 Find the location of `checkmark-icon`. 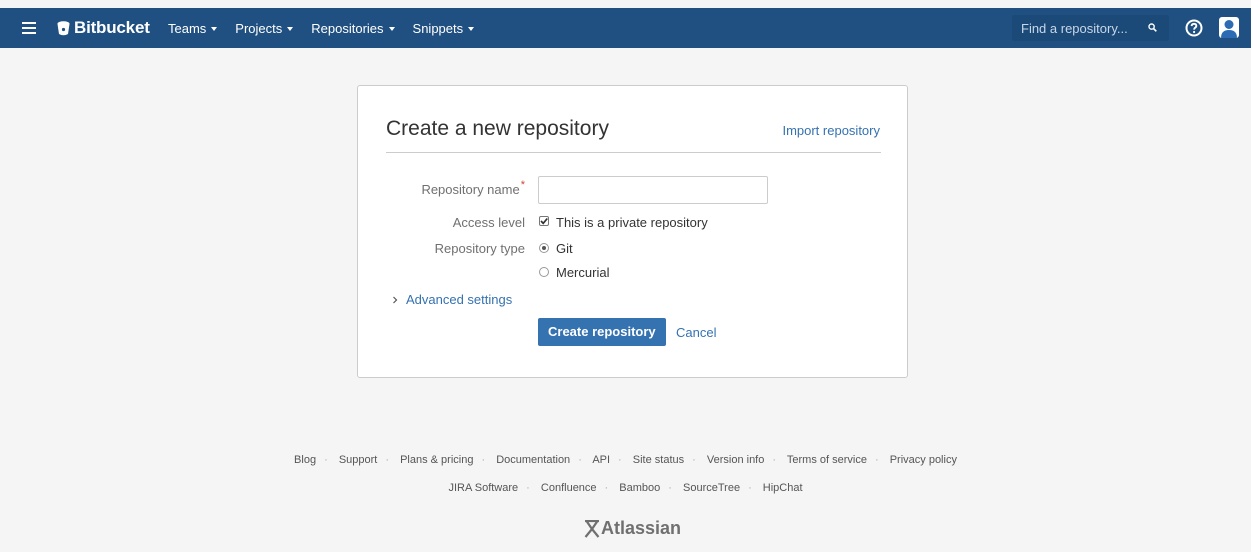

checkmark-icon is located at coordinates (544, 221).